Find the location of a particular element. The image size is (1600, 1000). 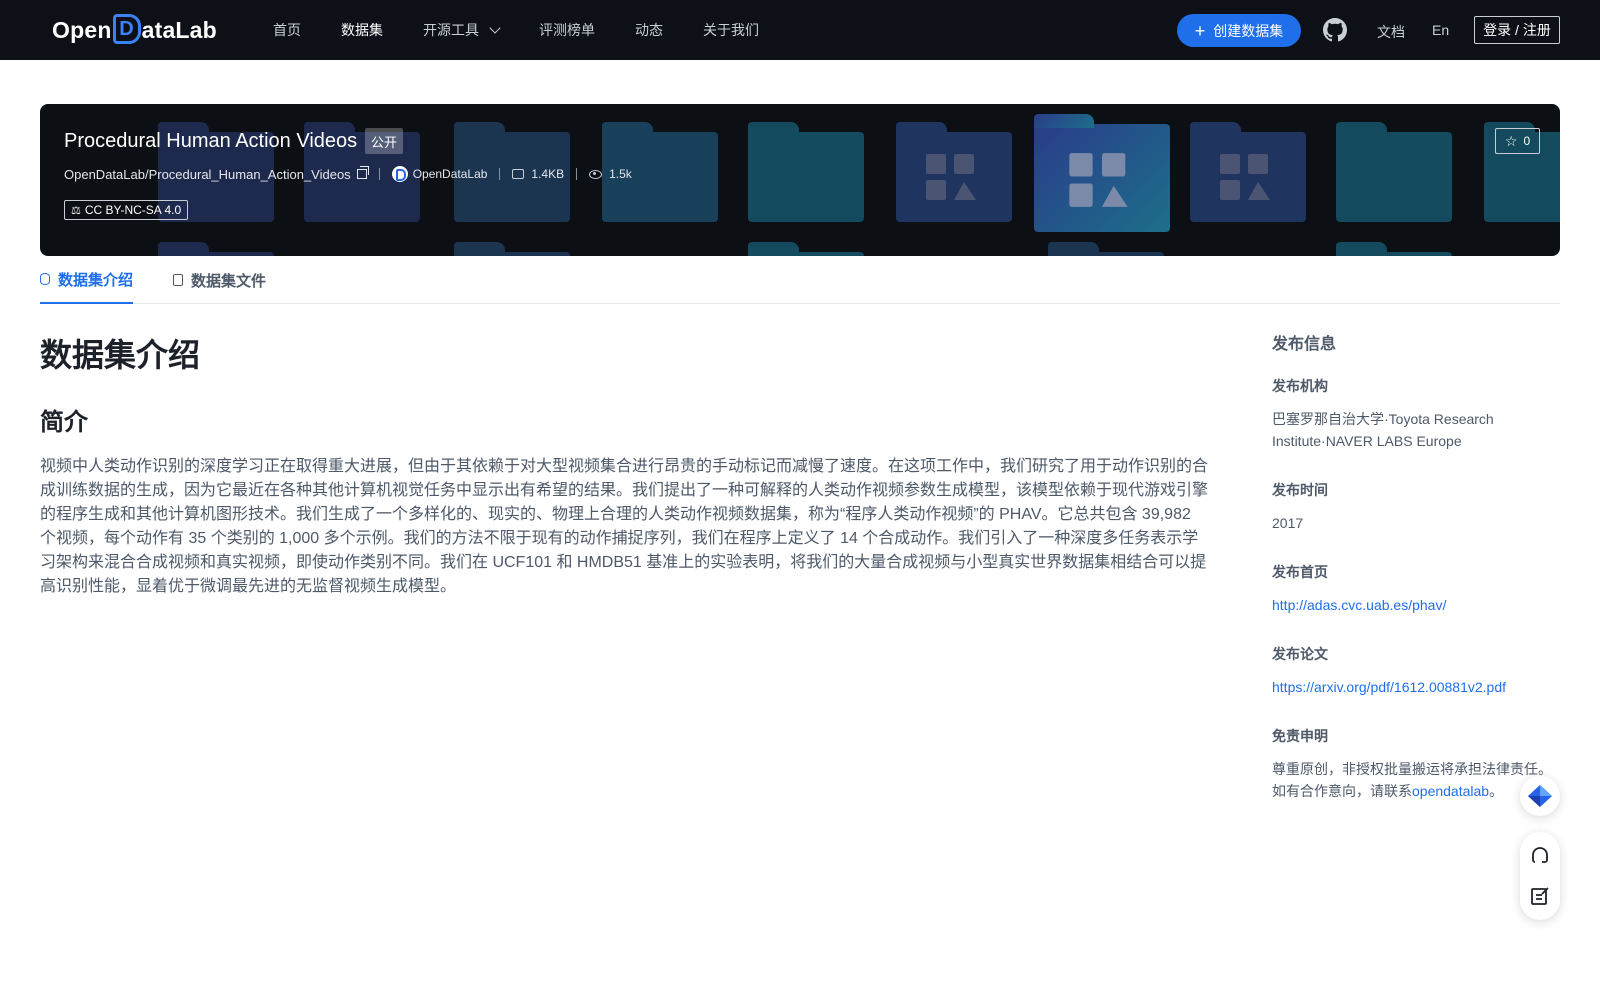

chevron-down-icon is located at coordinates (495, 28).